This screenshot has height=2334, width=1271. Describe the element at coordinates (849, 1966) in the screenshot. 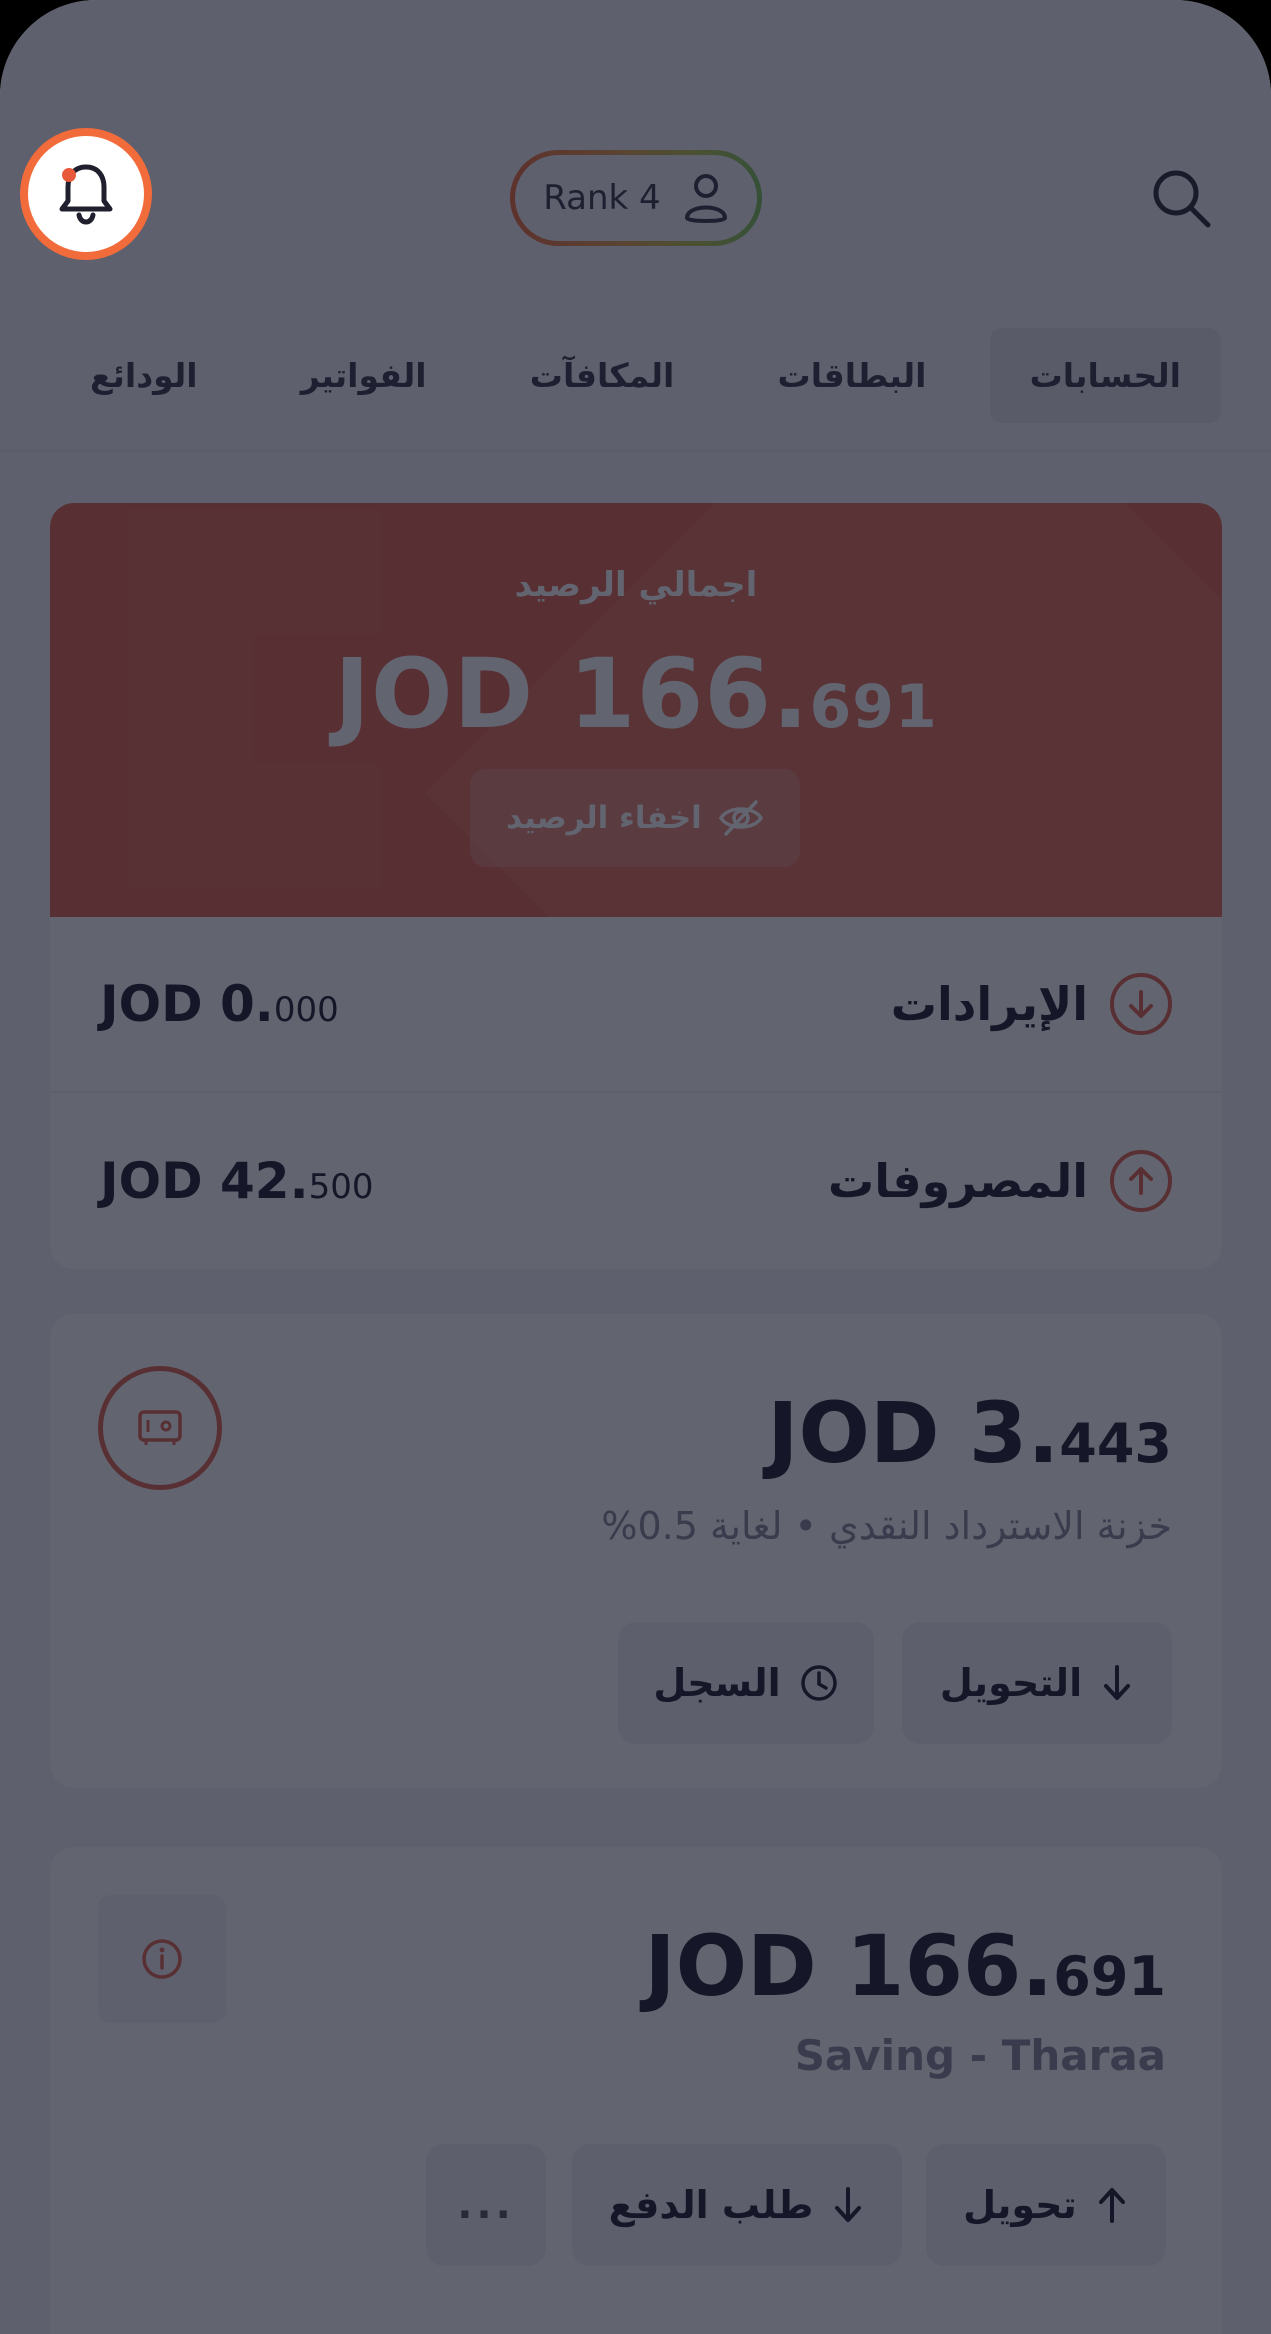

I see `saving-integer: JOD 166.` at that location.